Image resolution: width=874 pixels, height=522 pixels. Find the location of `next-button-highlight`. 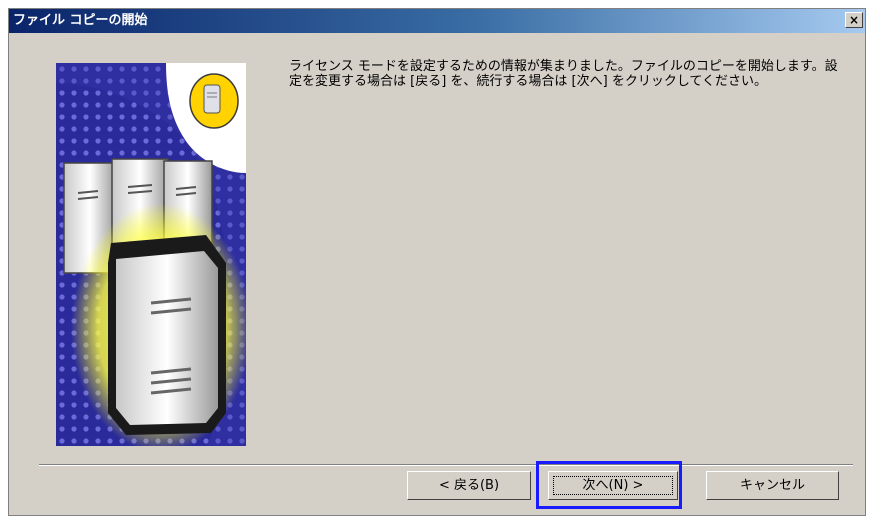

next-button-highlight is located at coordinates (609, 485).